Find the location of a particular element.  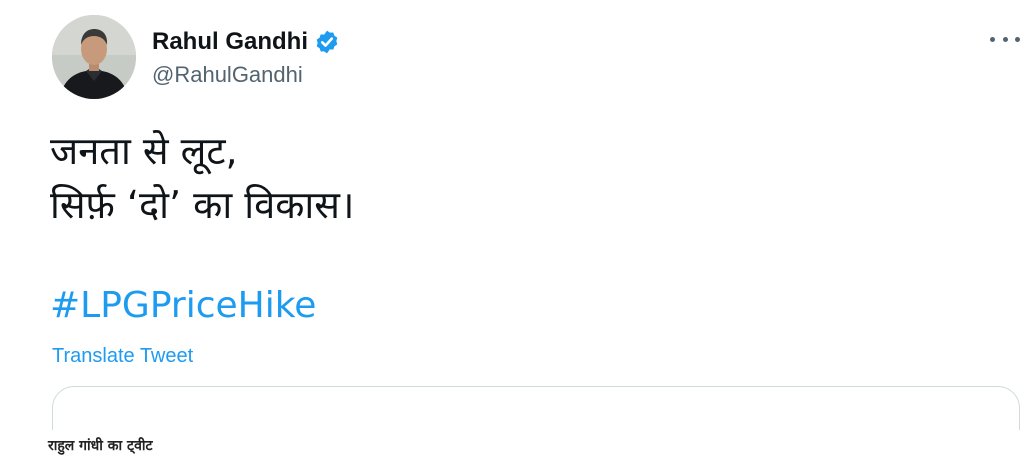

author-name: Rahul Gandhi is located at coordinates (246, 42).